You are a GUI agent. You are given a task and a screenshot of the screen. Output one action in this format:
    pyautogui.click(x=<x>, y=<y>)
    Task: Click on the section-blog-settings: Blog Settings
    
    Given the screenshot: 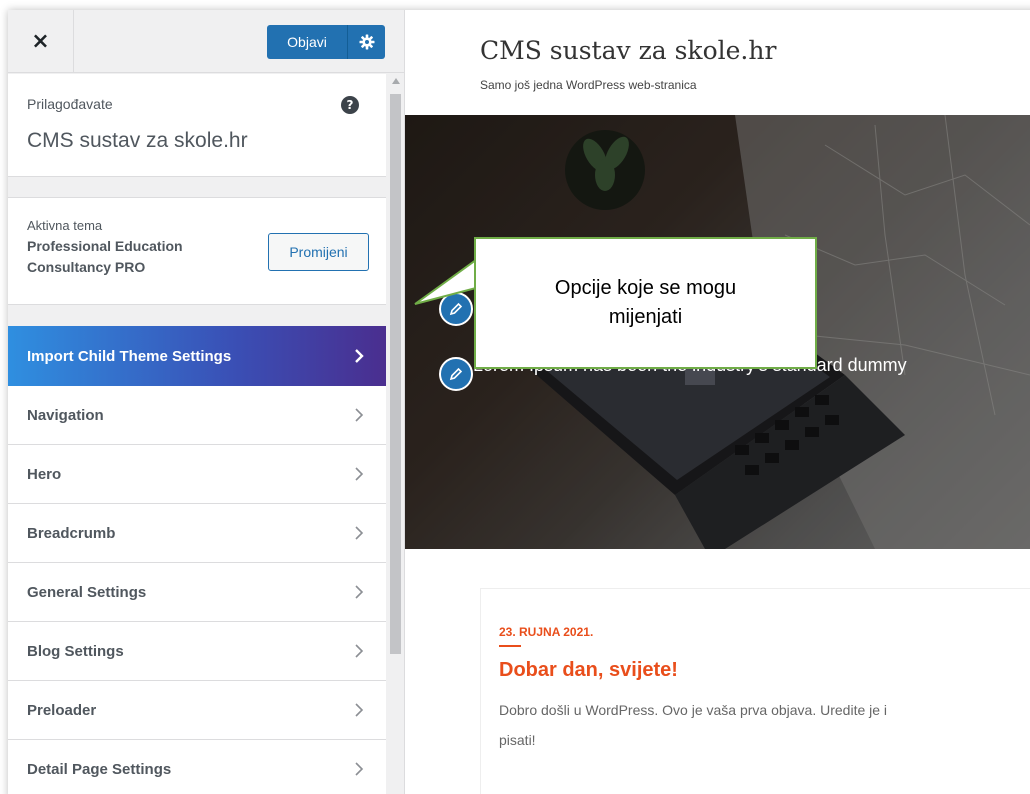 What is the action you would take?
    pyautogui.click(x=197, y=651)
    